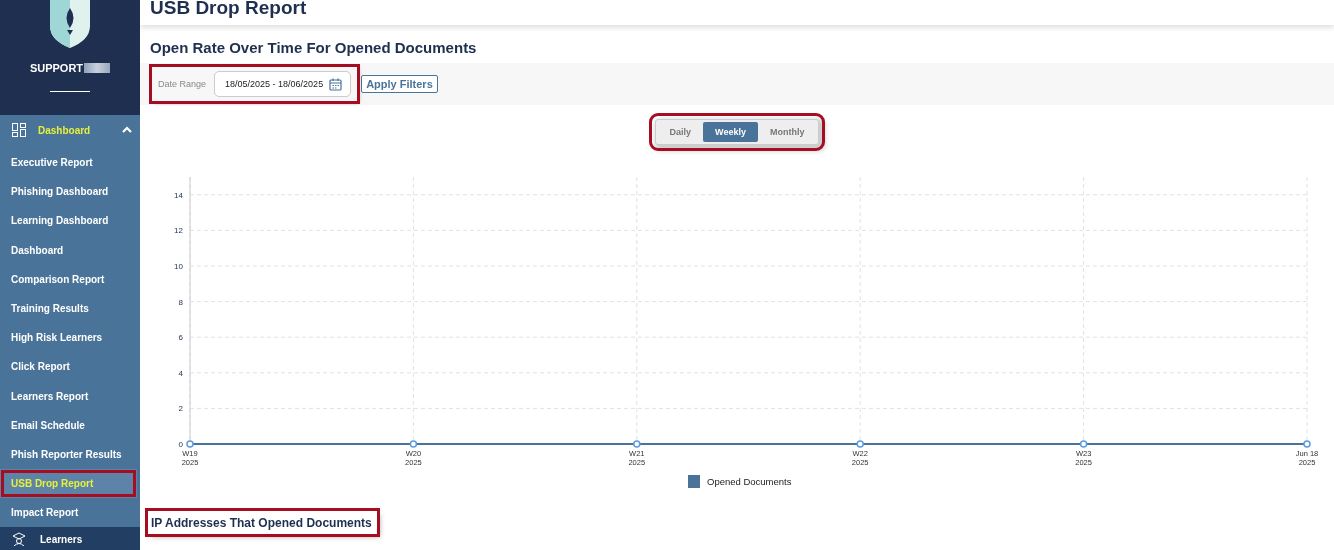 This screenshot has height=550, width=1334. Describe the element at coordinates (313, 47) in the screenshot. I see `section-title: Open Rate Over Time For Opened Documents` at that location.